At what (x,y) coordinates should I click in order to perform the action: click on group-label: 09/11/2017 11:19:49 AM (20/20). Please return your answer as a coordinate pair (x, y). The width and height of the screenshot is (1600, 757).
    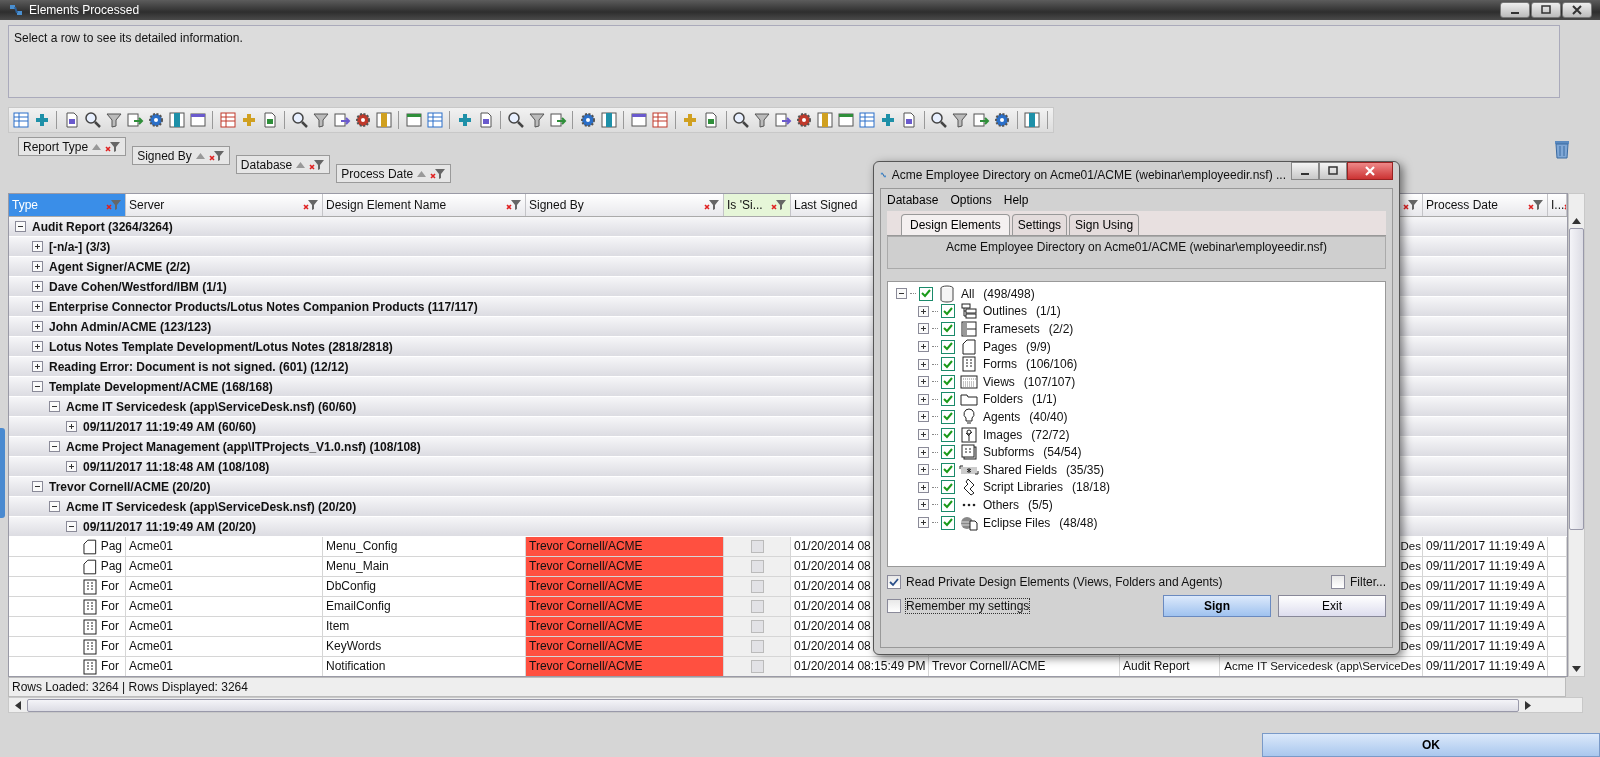
    Looking at the image, I should click on (169, 526).